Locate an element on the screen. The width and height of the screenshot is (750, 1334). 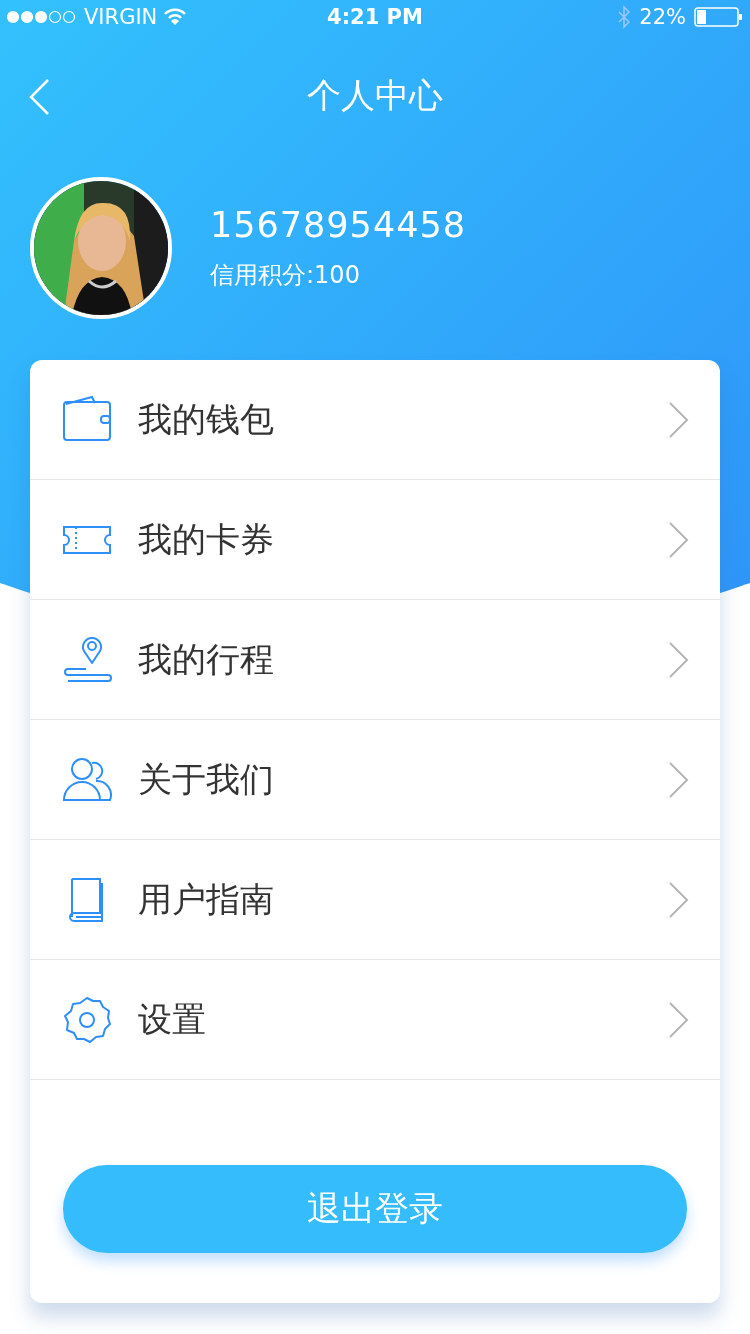
signal-icon is located at coordinates (42, 17).